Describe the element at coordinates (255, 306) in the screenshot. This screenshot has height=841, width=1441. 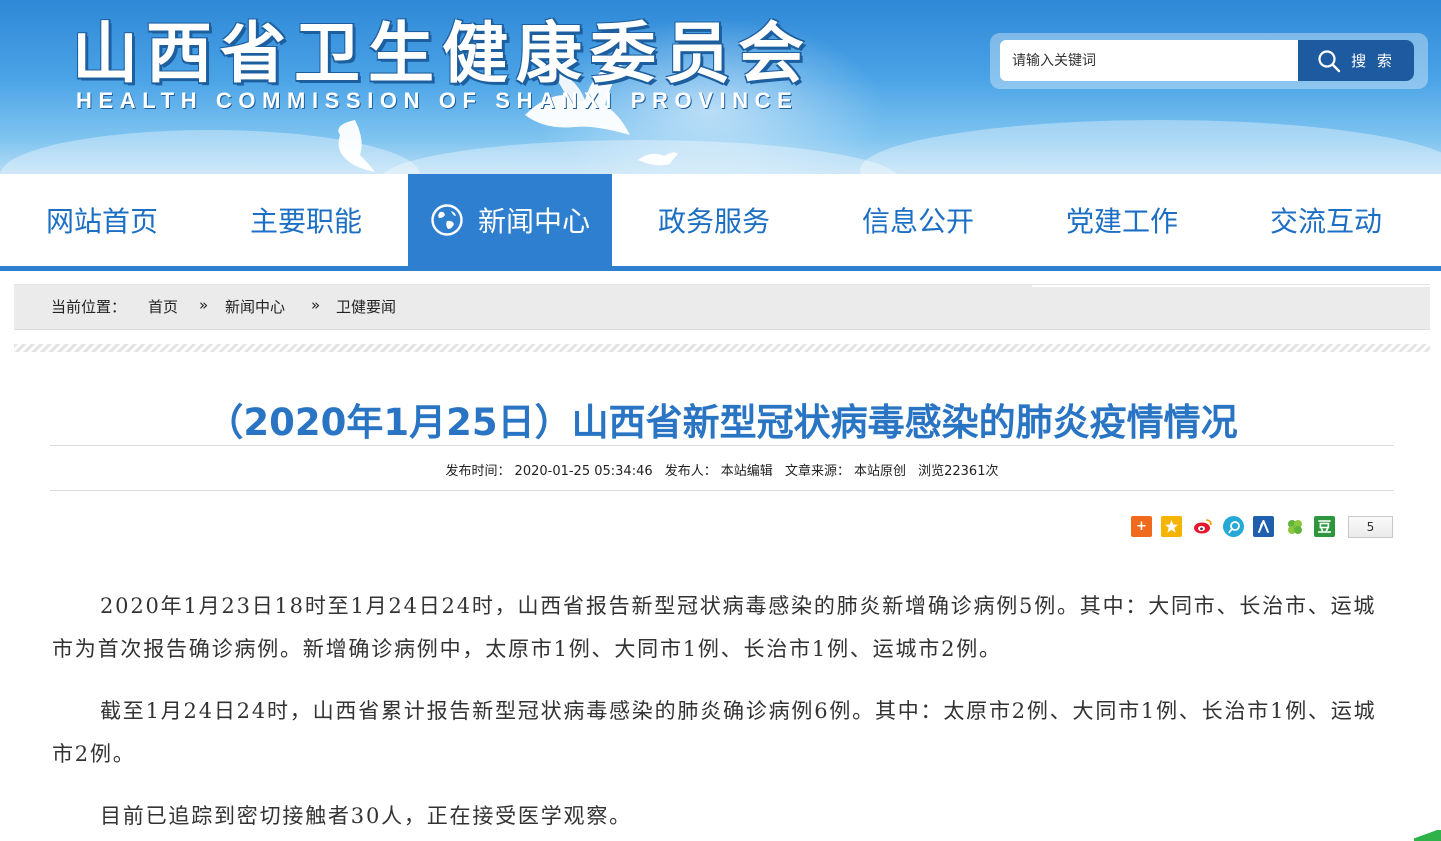
I see `breadcrumb-news-center-link: 新闻中心` at that location.